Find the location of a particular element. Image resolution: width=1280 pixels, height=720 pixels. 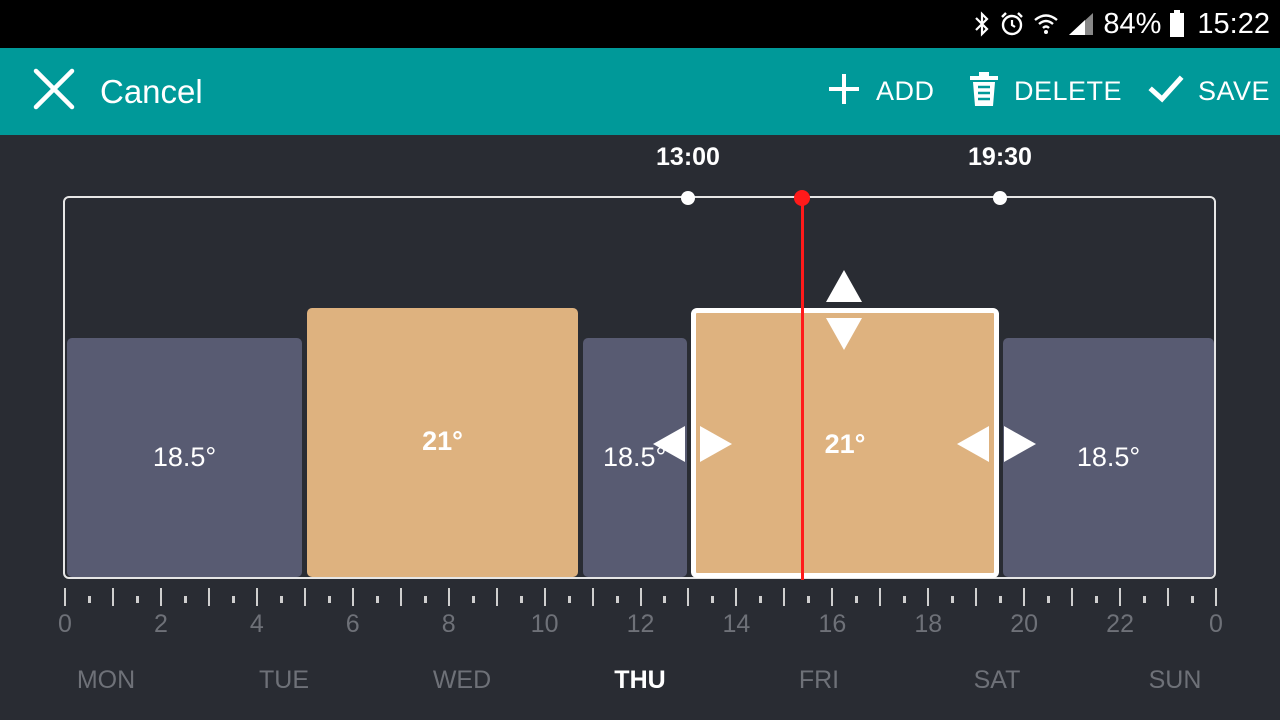

axis-tick-label: 10 is located at coordinates (544, 624).